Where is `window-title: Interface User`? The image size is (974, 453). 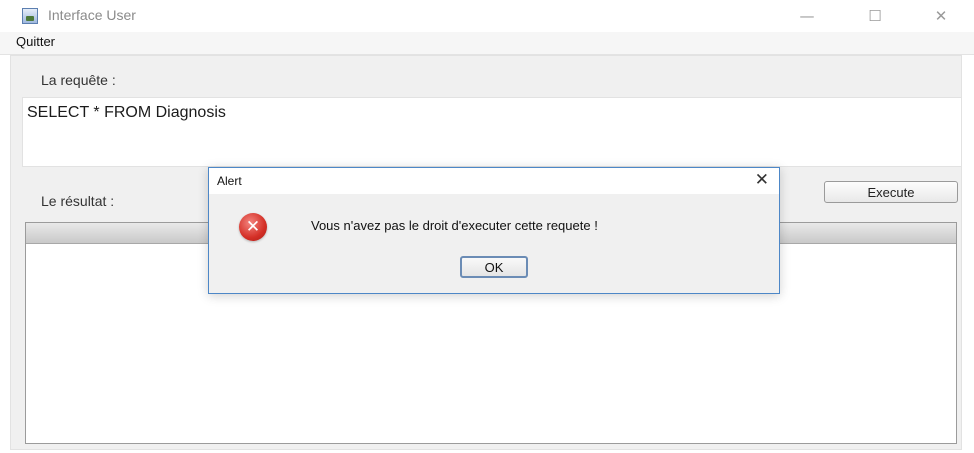 window-title: Interface User is located at coordinates (92, 15).